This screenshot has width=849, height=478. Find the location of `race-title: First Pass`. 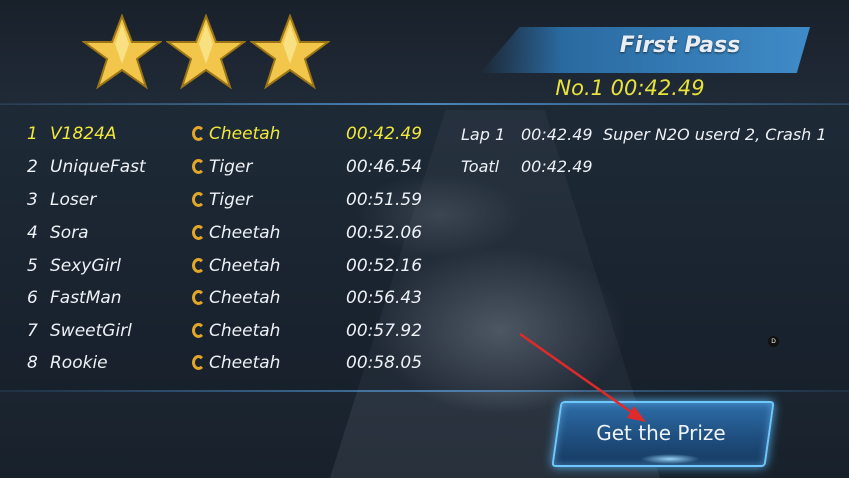

race-title: First Pass is located at coordinates (680, 45).